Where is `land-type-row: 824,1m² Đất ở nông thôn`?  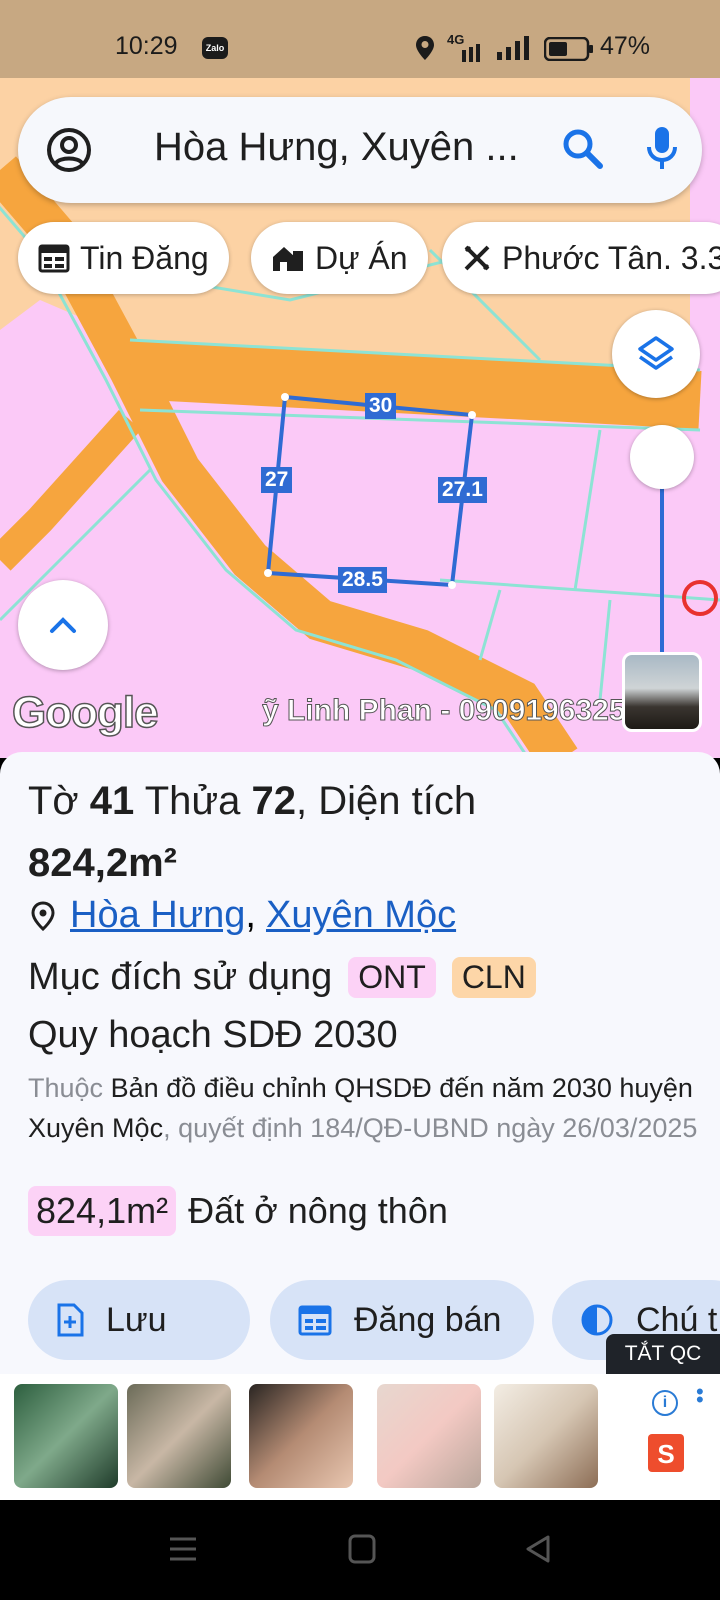
land-type-row: 824,1m² Đất ở nông thôn is located at coordinates (238, 1211).